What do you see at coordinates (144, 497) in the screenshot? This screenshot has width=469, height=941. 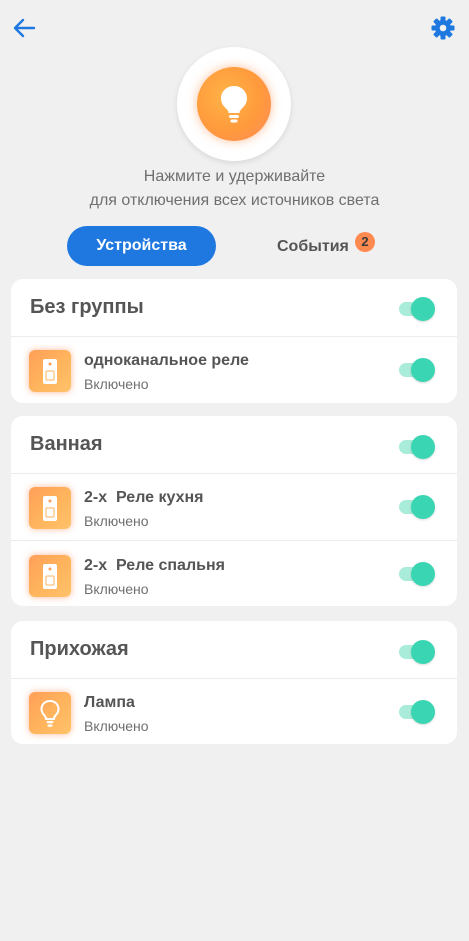 I see `device-name: 2-х Реле кухня` at bounding box center [144, 497].